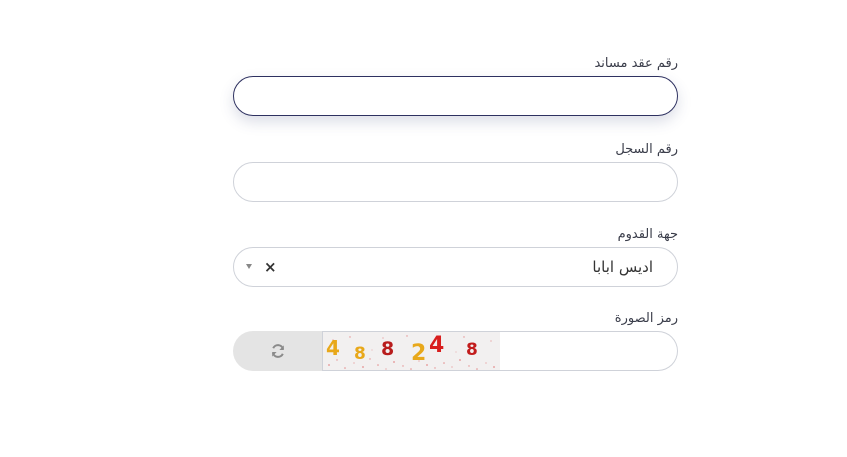  I want to click on captcha-input, so click(588, 351).